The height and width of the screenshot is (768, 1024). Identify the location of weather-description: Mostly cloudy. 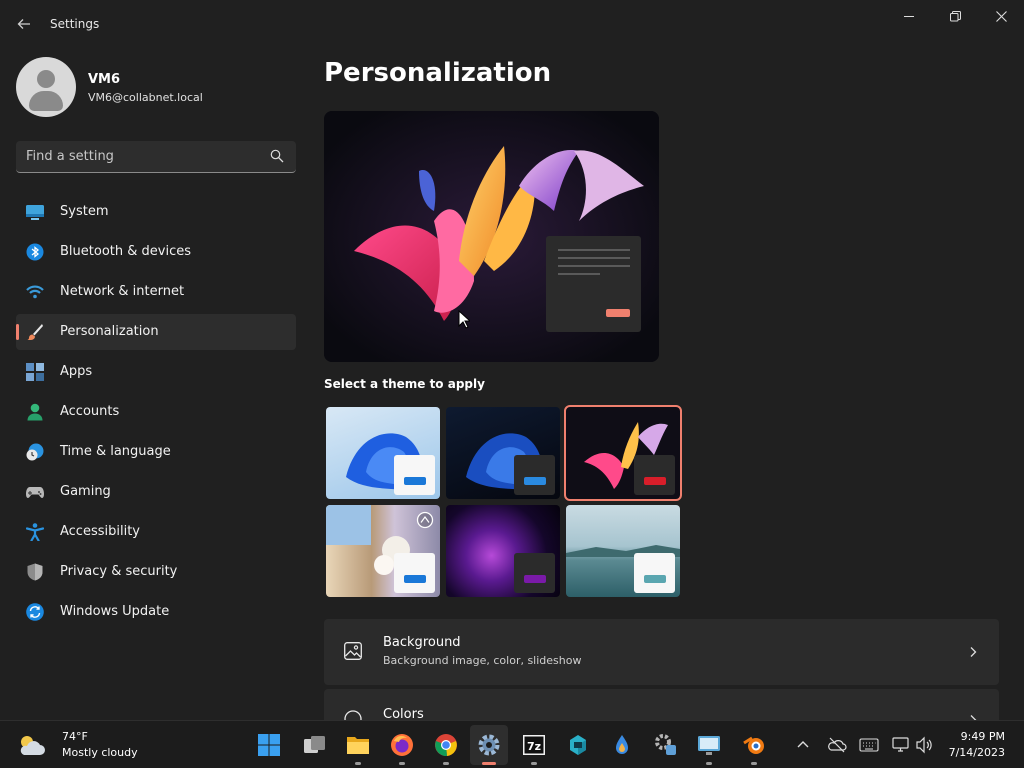
(100, 752).